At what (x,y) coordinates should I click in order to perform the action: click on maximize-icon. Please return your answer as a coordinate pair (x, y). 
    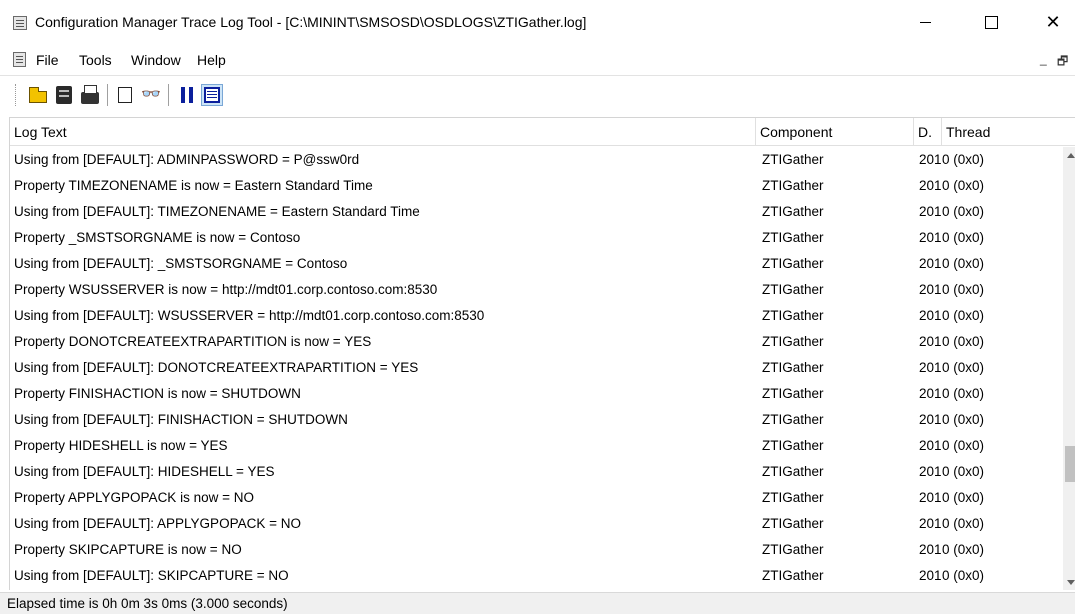
    Looking at the image, I should click on (991, 22).